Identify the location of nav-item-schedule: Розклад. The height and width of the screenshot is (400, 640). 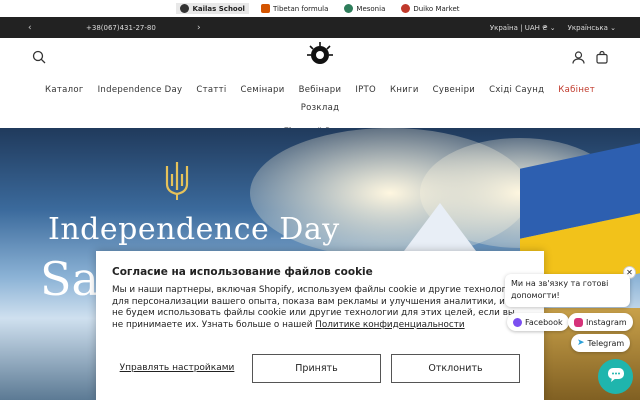
(320, 108).